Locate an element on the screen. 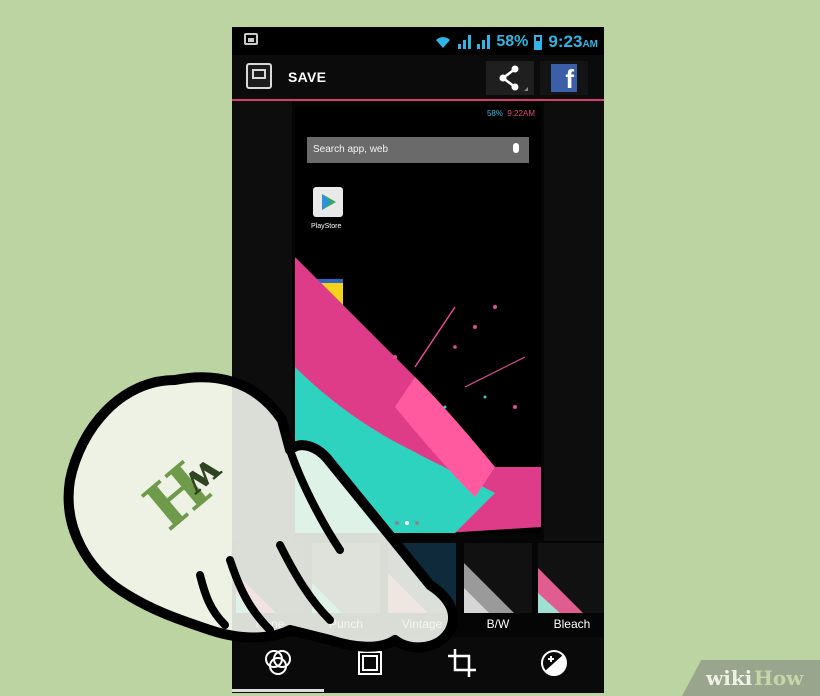 The image size is (820, 696). enhance-icon is located at coordinates (554, 663).